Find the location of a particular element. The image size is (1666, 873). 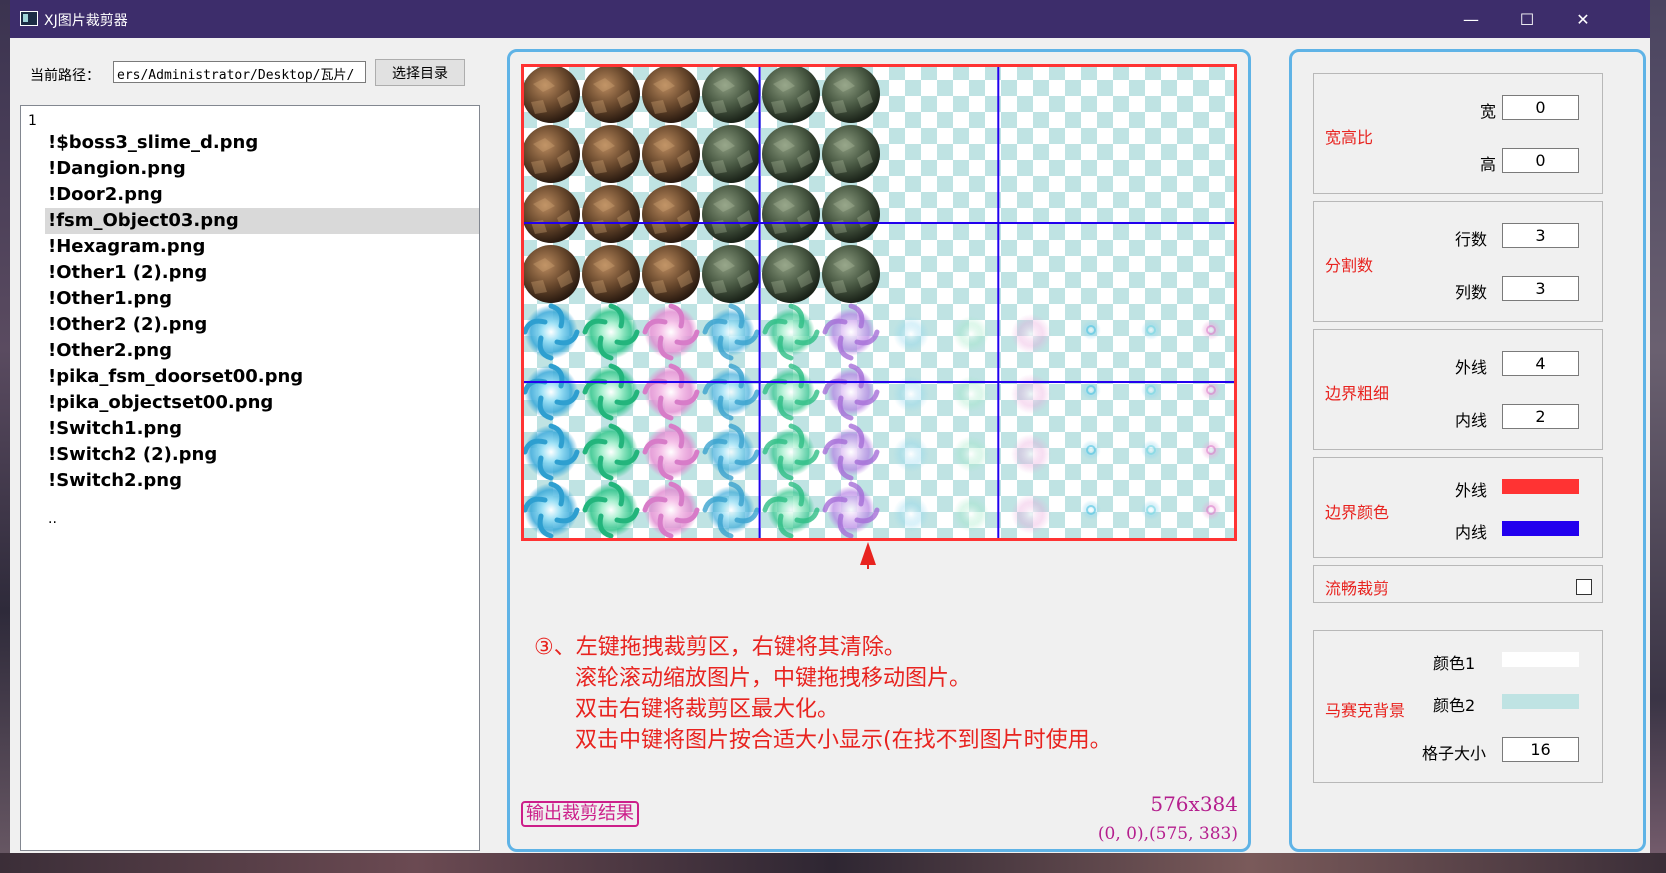

outer-color-swatch is located at coordinates (1540, 486).